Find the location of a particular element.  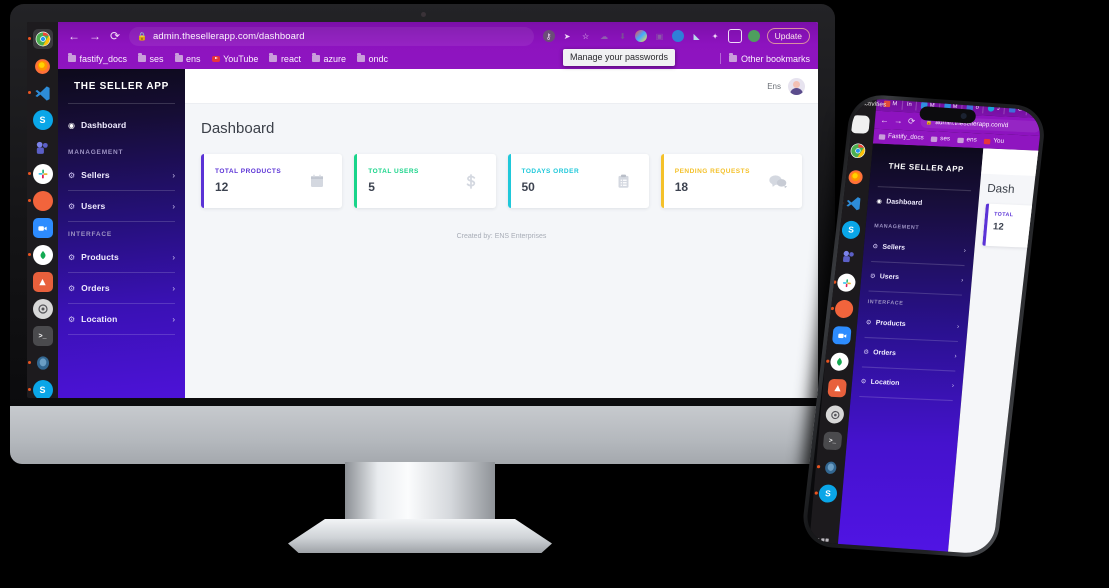

dock-item-postgresql is located at coordinates (40, 363).